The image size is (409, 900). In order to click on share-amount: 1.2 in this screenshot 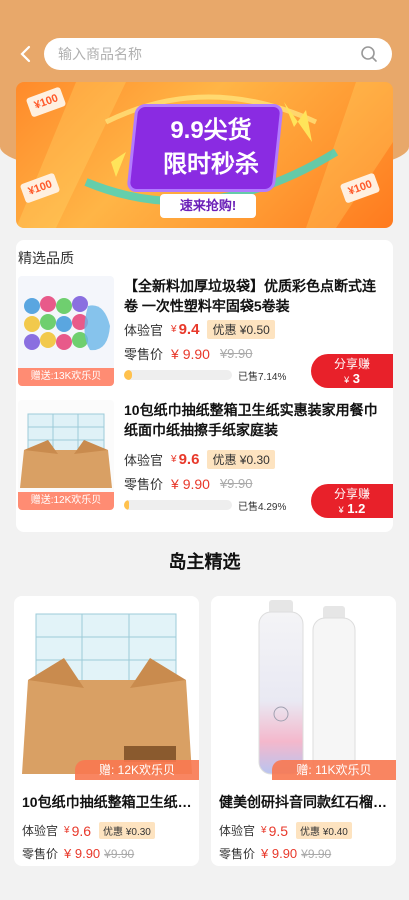, I will do `click(356, 508)`.